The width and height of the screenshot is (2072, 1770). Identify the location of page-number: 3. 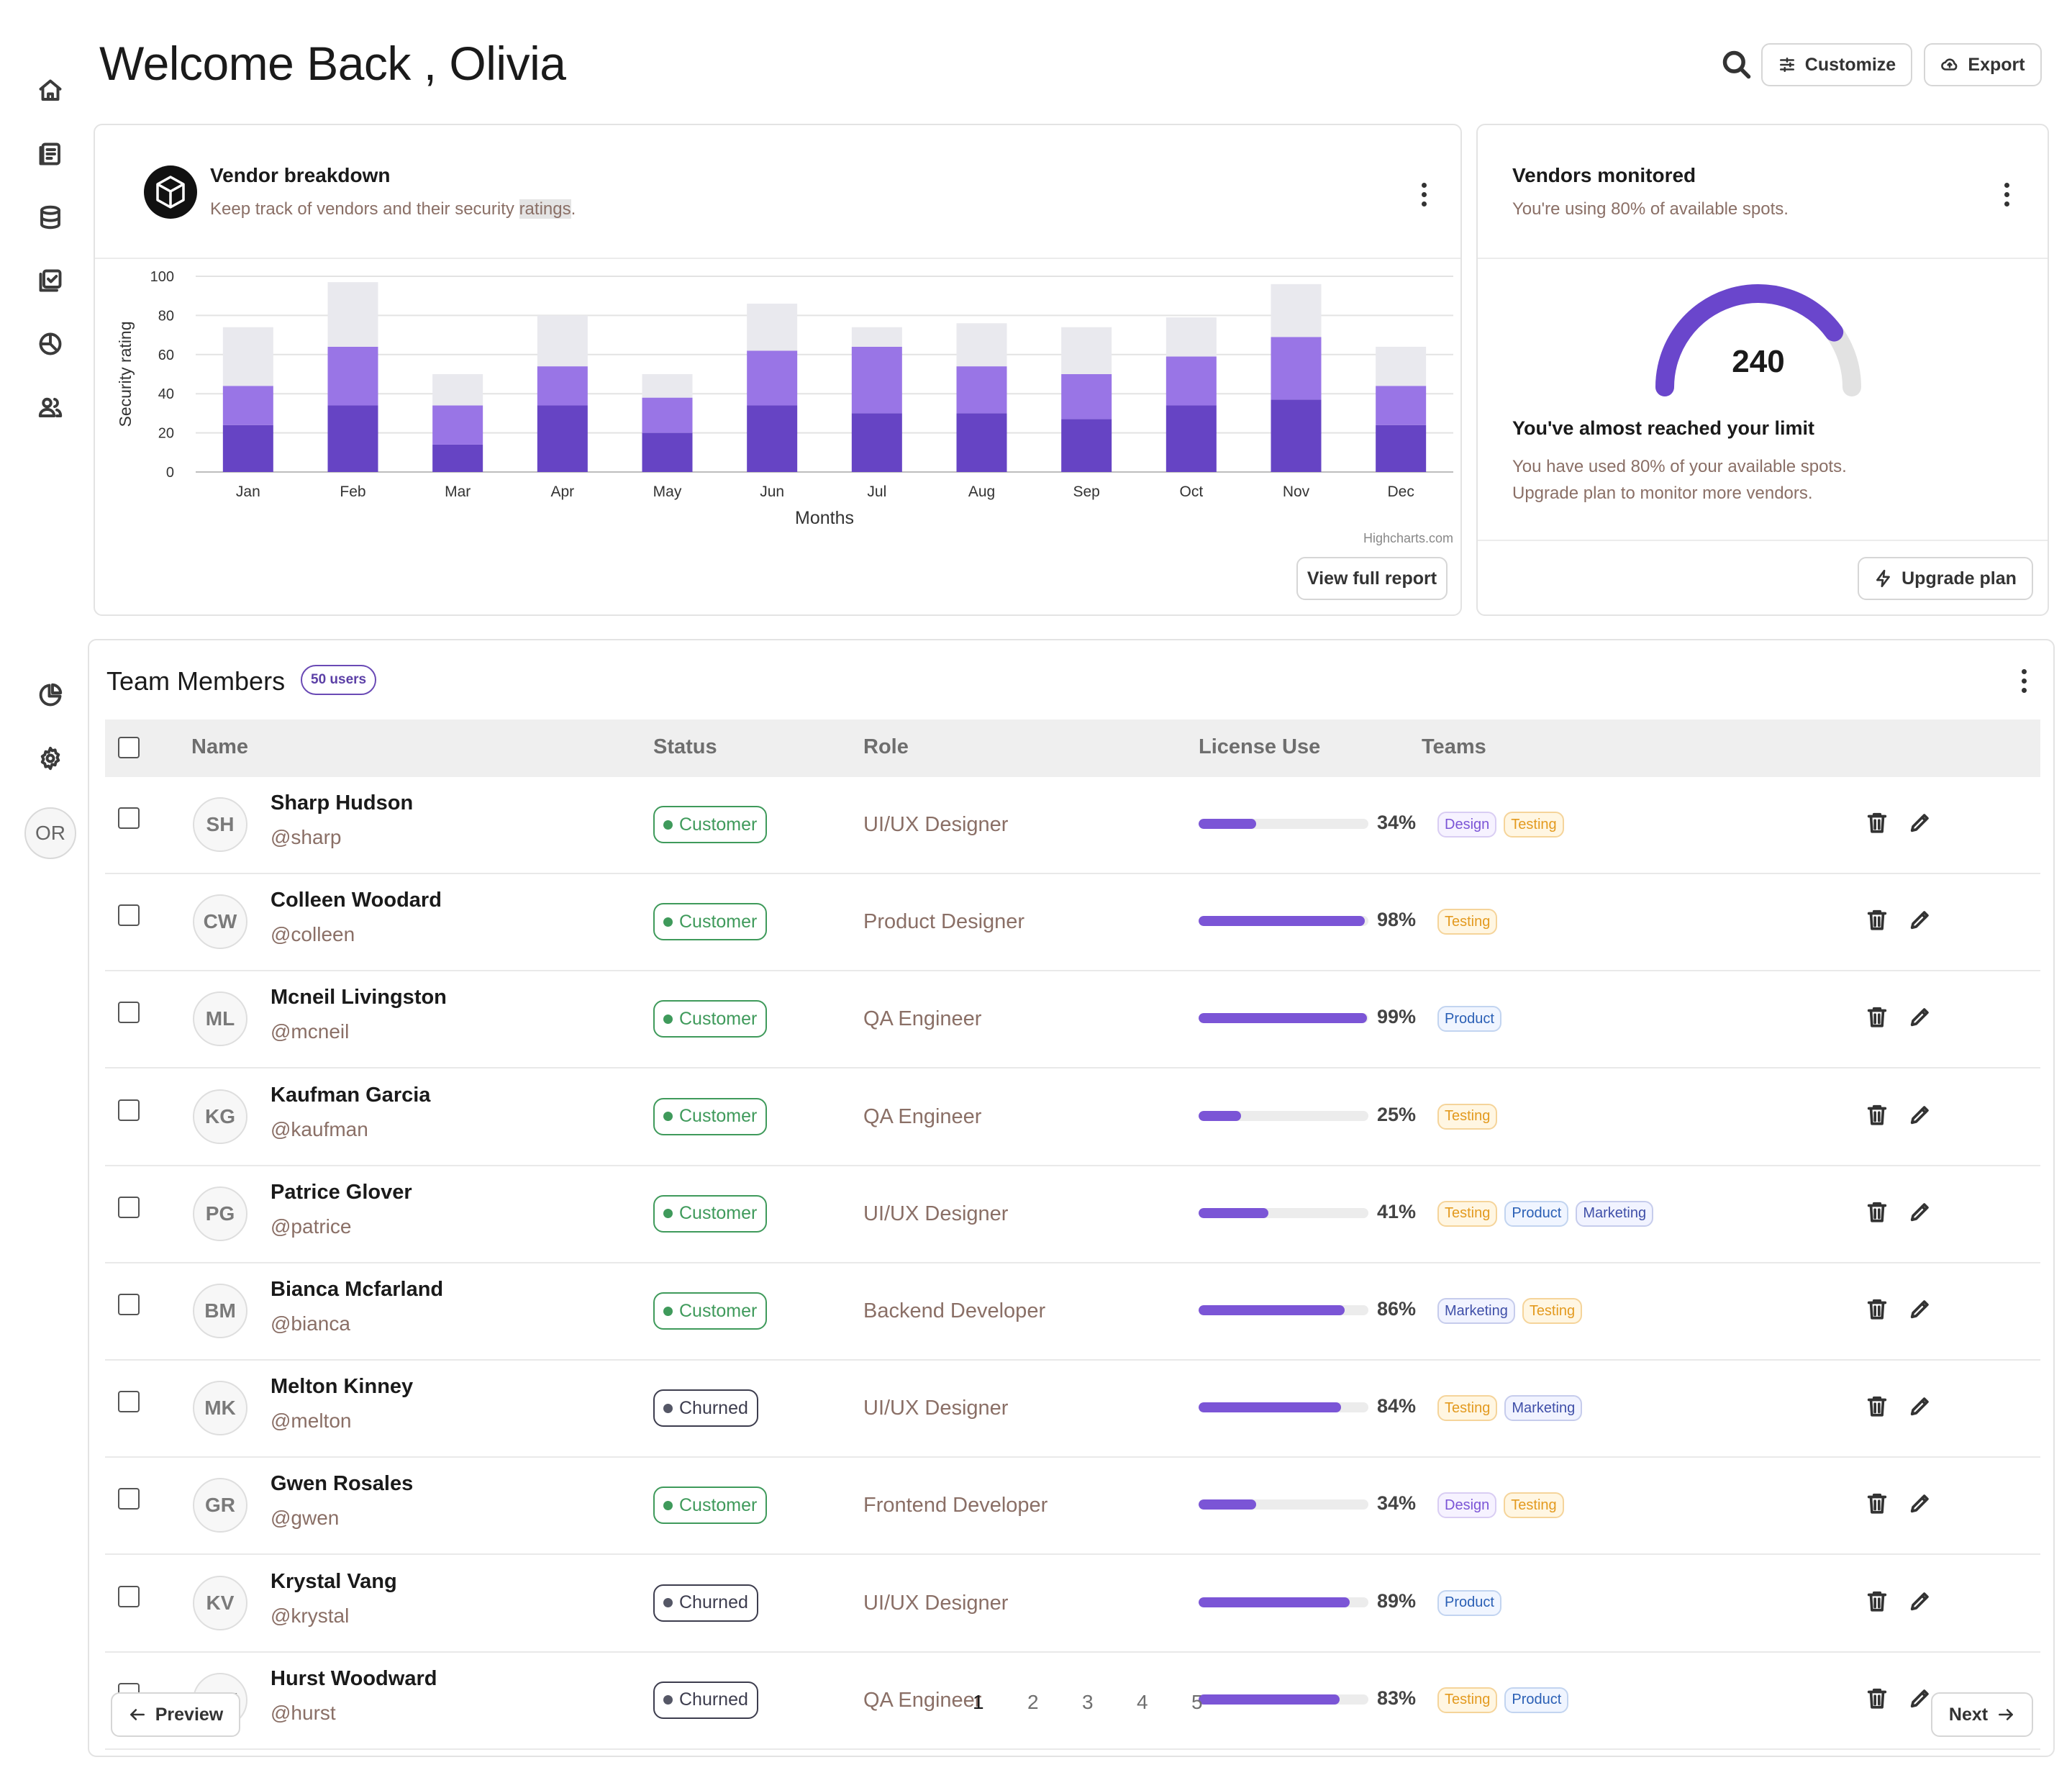
(1088, 1703).